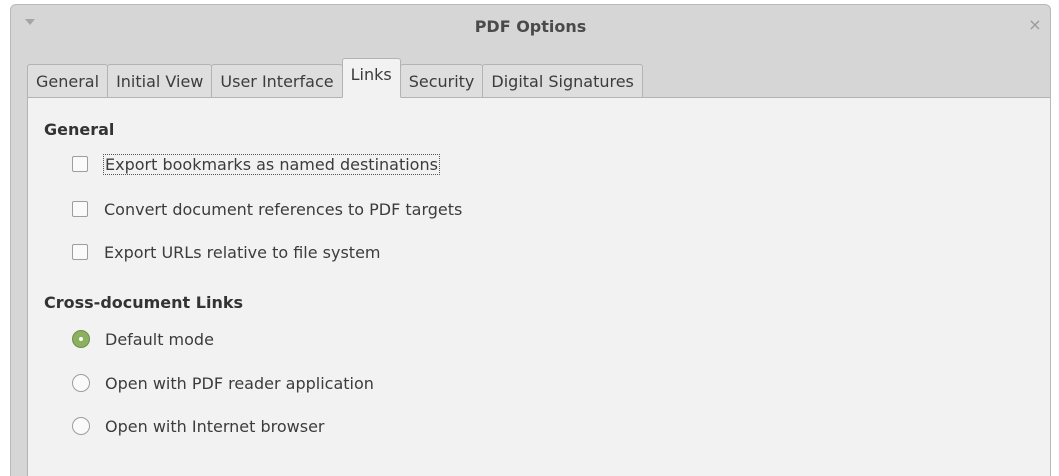 The width and height of the screenshot is (1059, 476). I want to click on tab-label: Security, so click(441, 81).